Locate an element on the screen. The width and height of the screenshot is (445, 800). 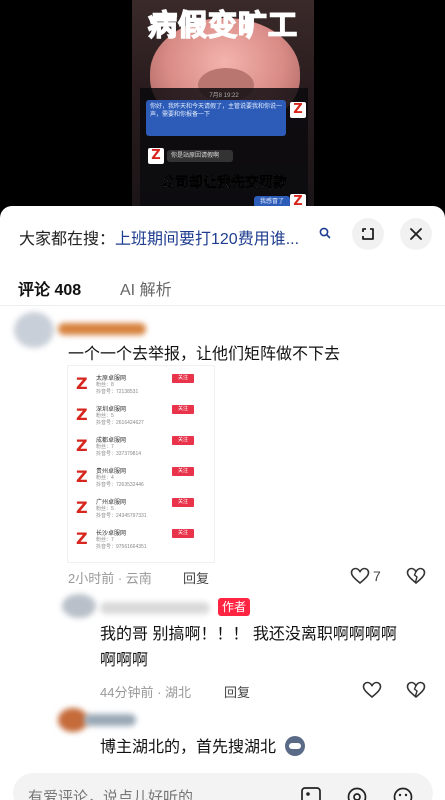
comment-text: 我的哥 别搞啊！！！ 我还没离职啊啊啊啊 is located at coordinates (248, 634).